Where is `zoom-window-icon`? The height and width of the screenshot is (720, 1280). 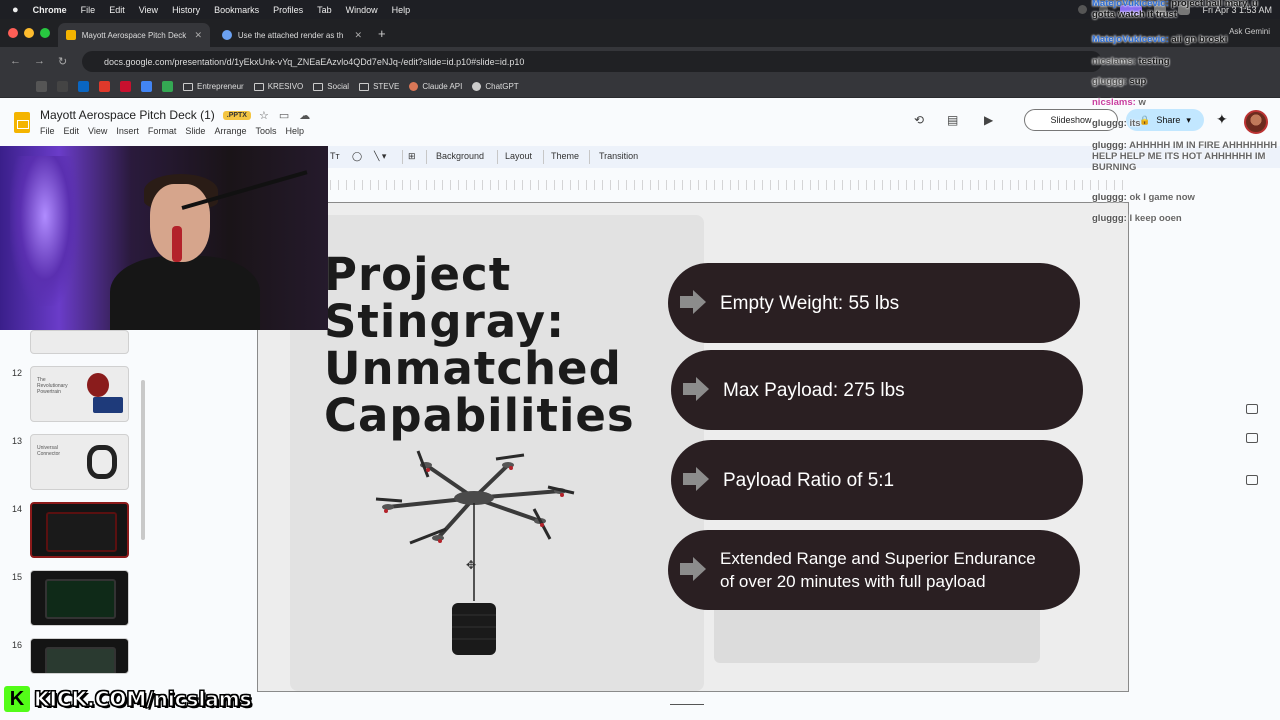
zoom-window-icon is located at coordinates (45, 33).